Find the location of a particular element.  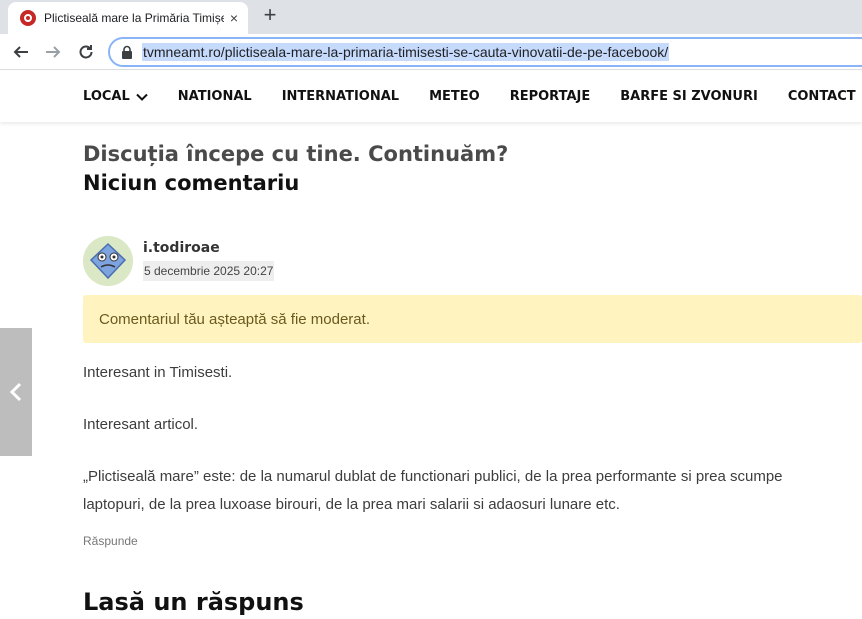

nav-item-barfe-si-zvonuri: BARFE SI ZVONURI is located at coordinates (689, 96).